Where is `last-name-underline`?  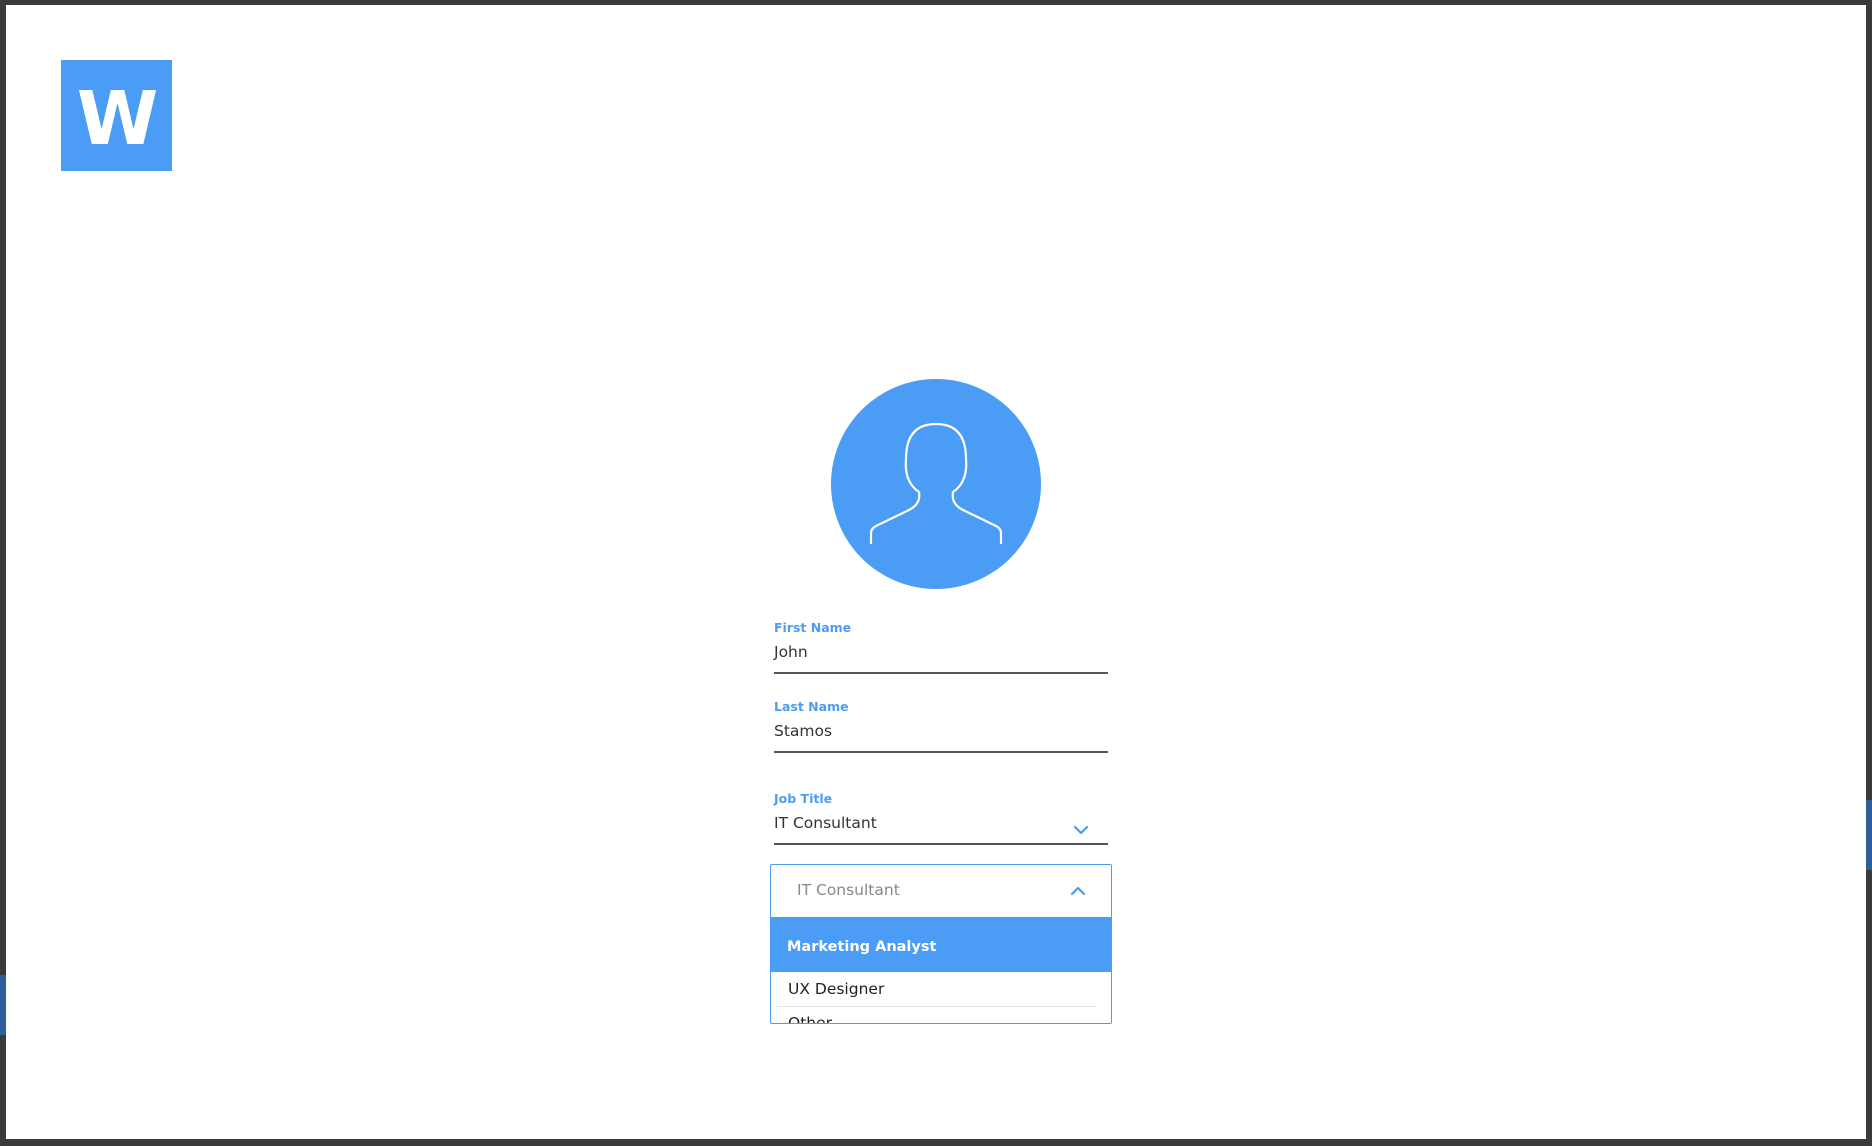 last-name-underline is located at coordinates (941, 752).